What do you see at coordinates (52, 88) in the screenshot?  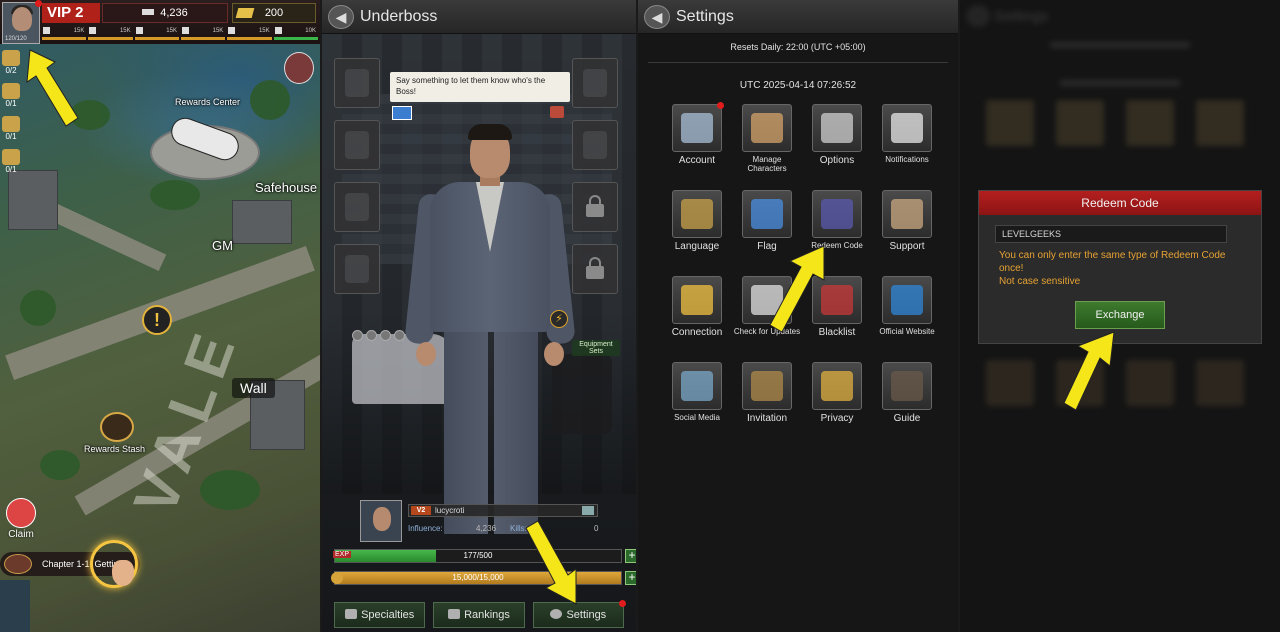 I see `yellow-arrow-avatar` at bounding box center [52, 88].